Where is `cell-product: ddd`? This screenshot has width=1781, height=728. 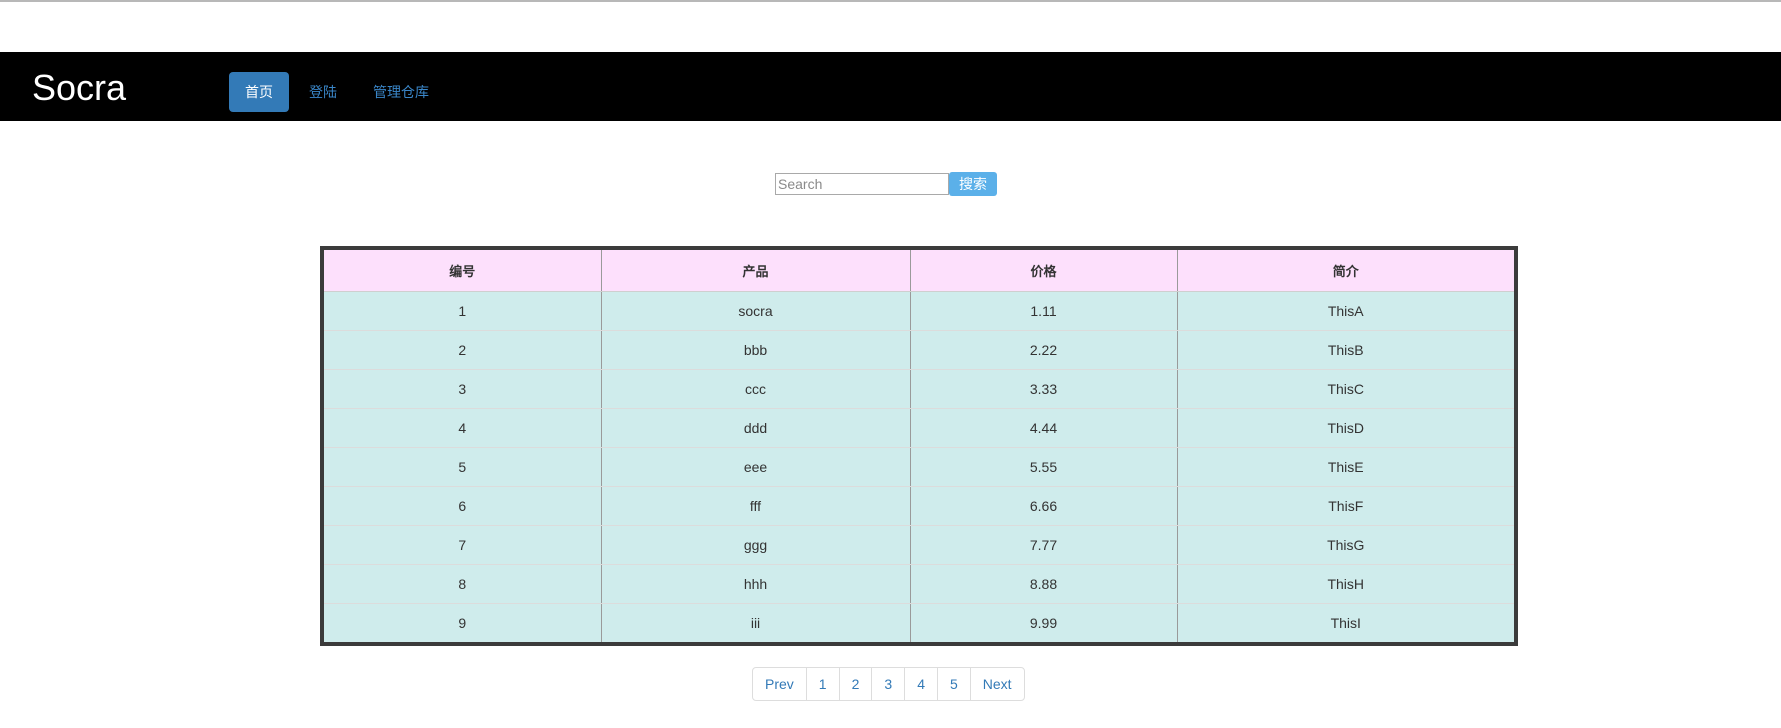
cell-product: ddd is located at coordinates (756, 428).